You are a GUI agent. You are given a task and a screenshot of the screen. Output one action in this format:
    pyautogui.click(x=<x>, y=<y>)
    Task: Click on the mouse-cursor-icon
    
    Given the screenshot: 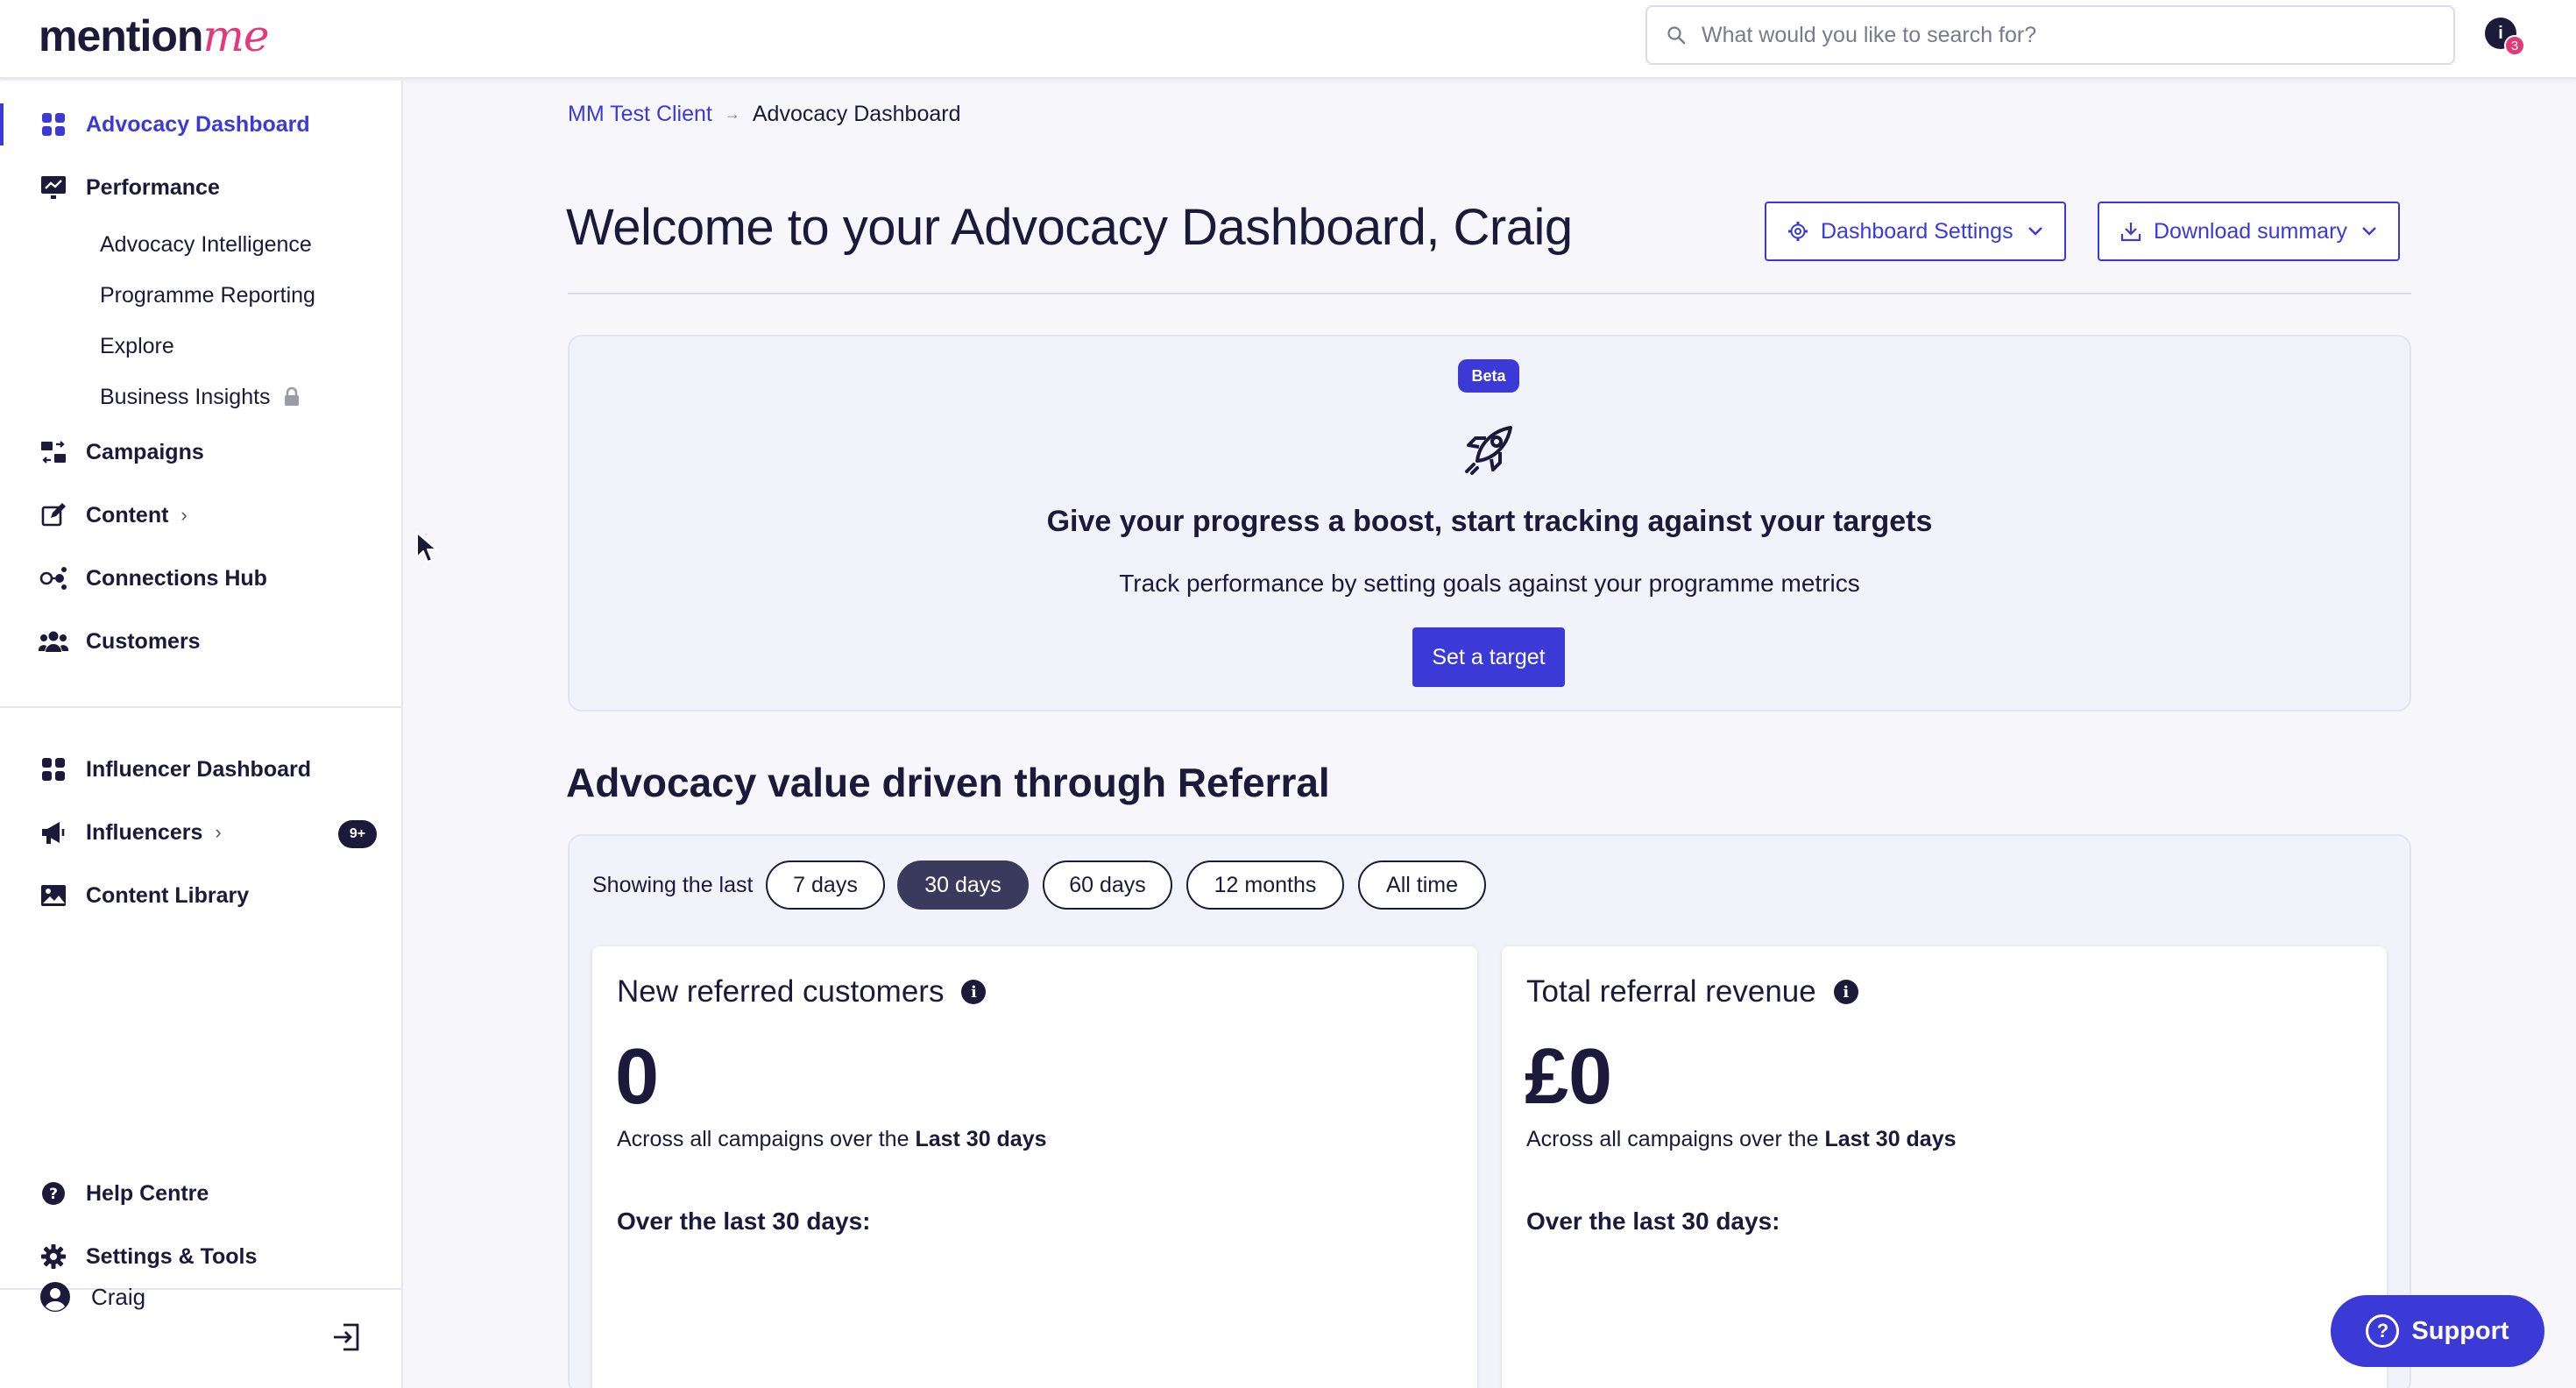 What is the action you would take?
    pyautogui.click(x=426, y=547)
    